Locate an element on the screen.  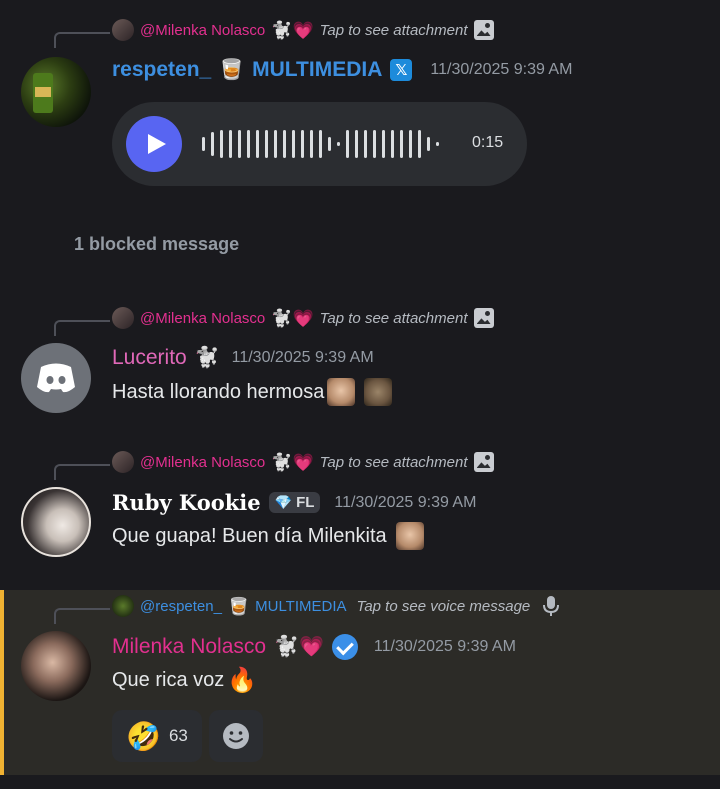
author-emoji: 🐩💗 is located at coordinates (299, 647).